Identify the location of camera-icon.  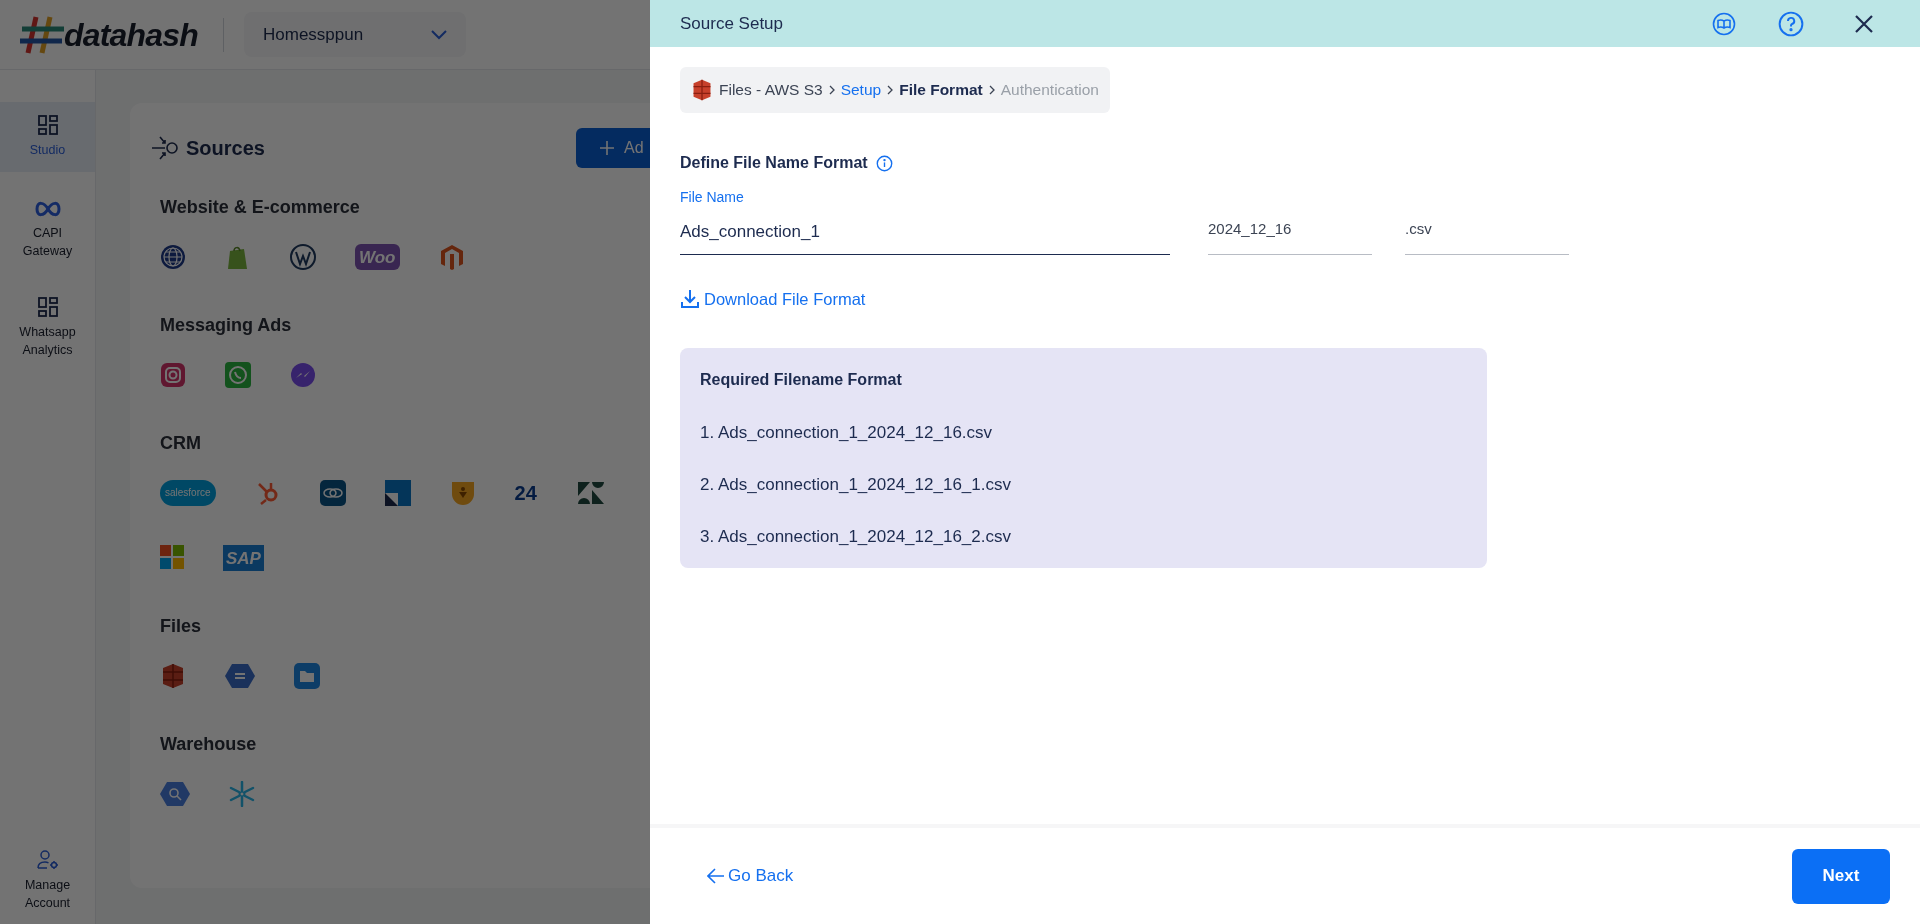
(173, 375).